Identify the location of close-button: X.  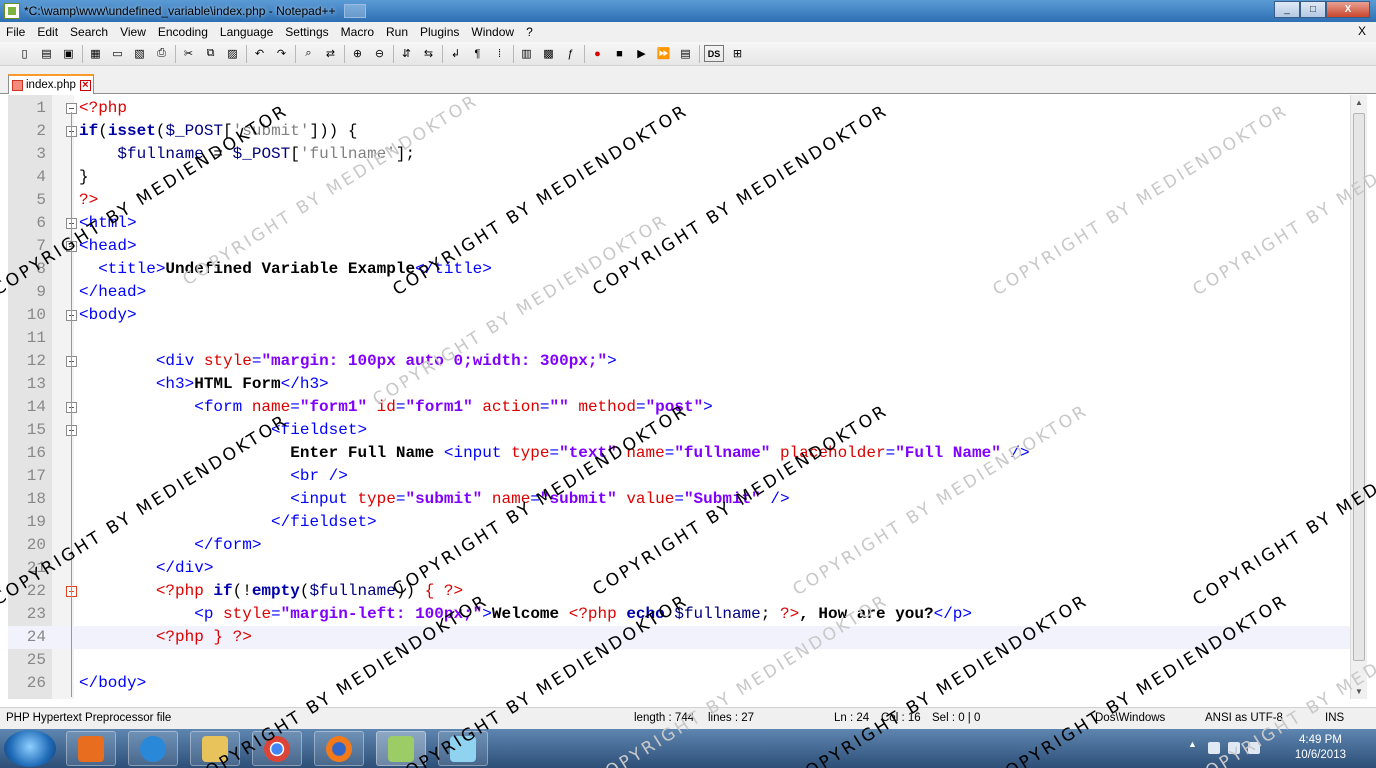
(1348, 9).